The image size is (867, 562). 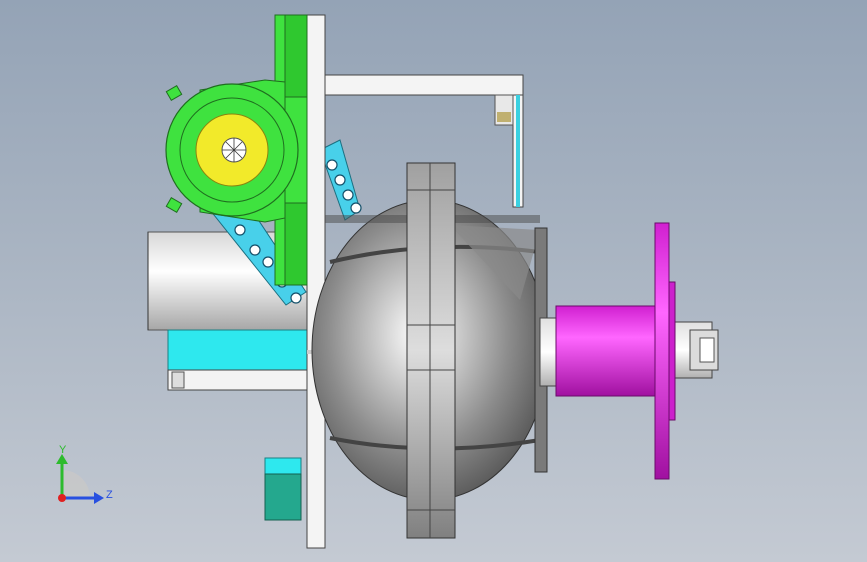 I want to click on teal-block, so click(x=283, y=489).